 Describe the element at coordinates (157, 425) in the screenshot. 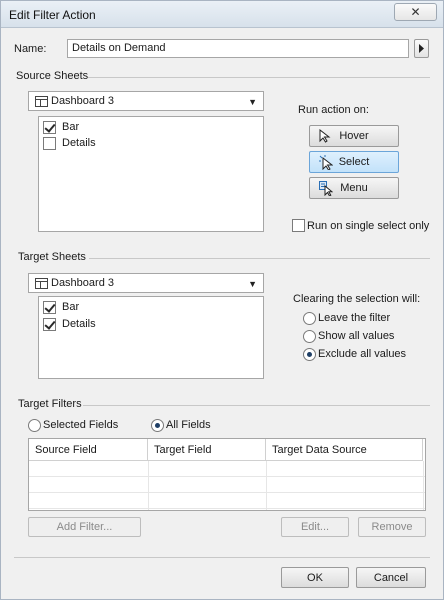

I see `all-fields-radio` at that location.